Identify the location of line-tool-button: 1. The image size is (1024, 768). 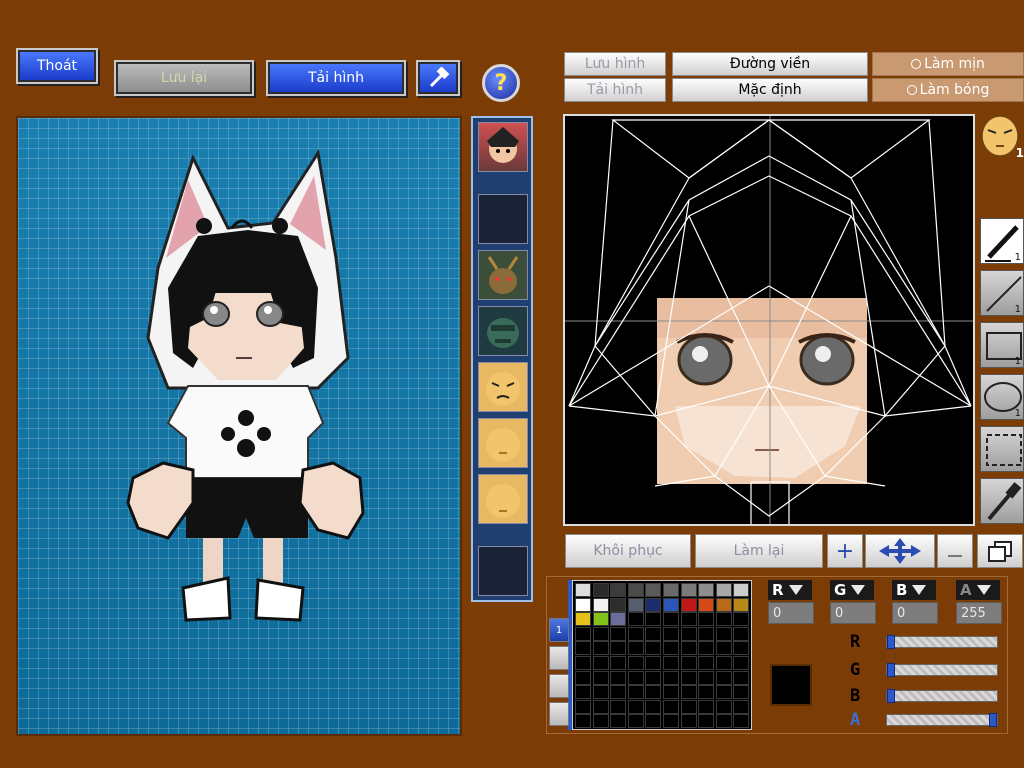
(1002, 293).